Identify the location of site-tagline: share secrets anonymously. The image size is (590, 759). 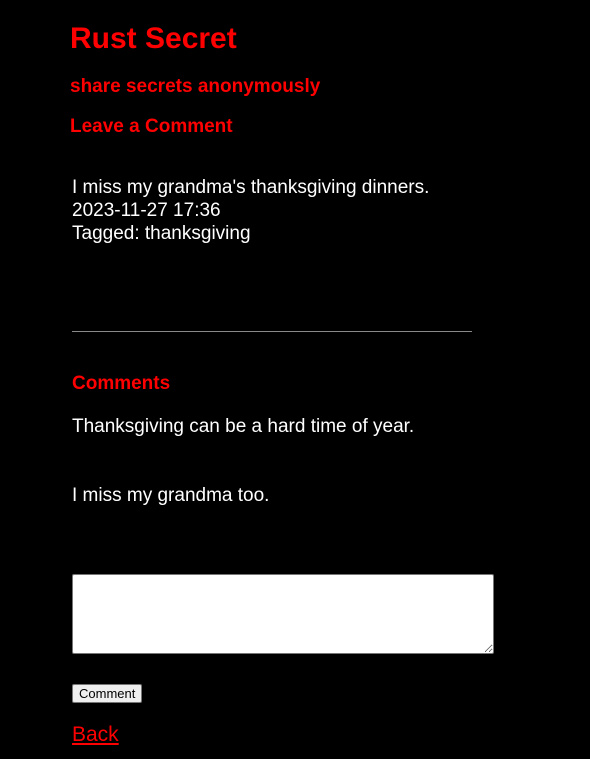
(195, 86).